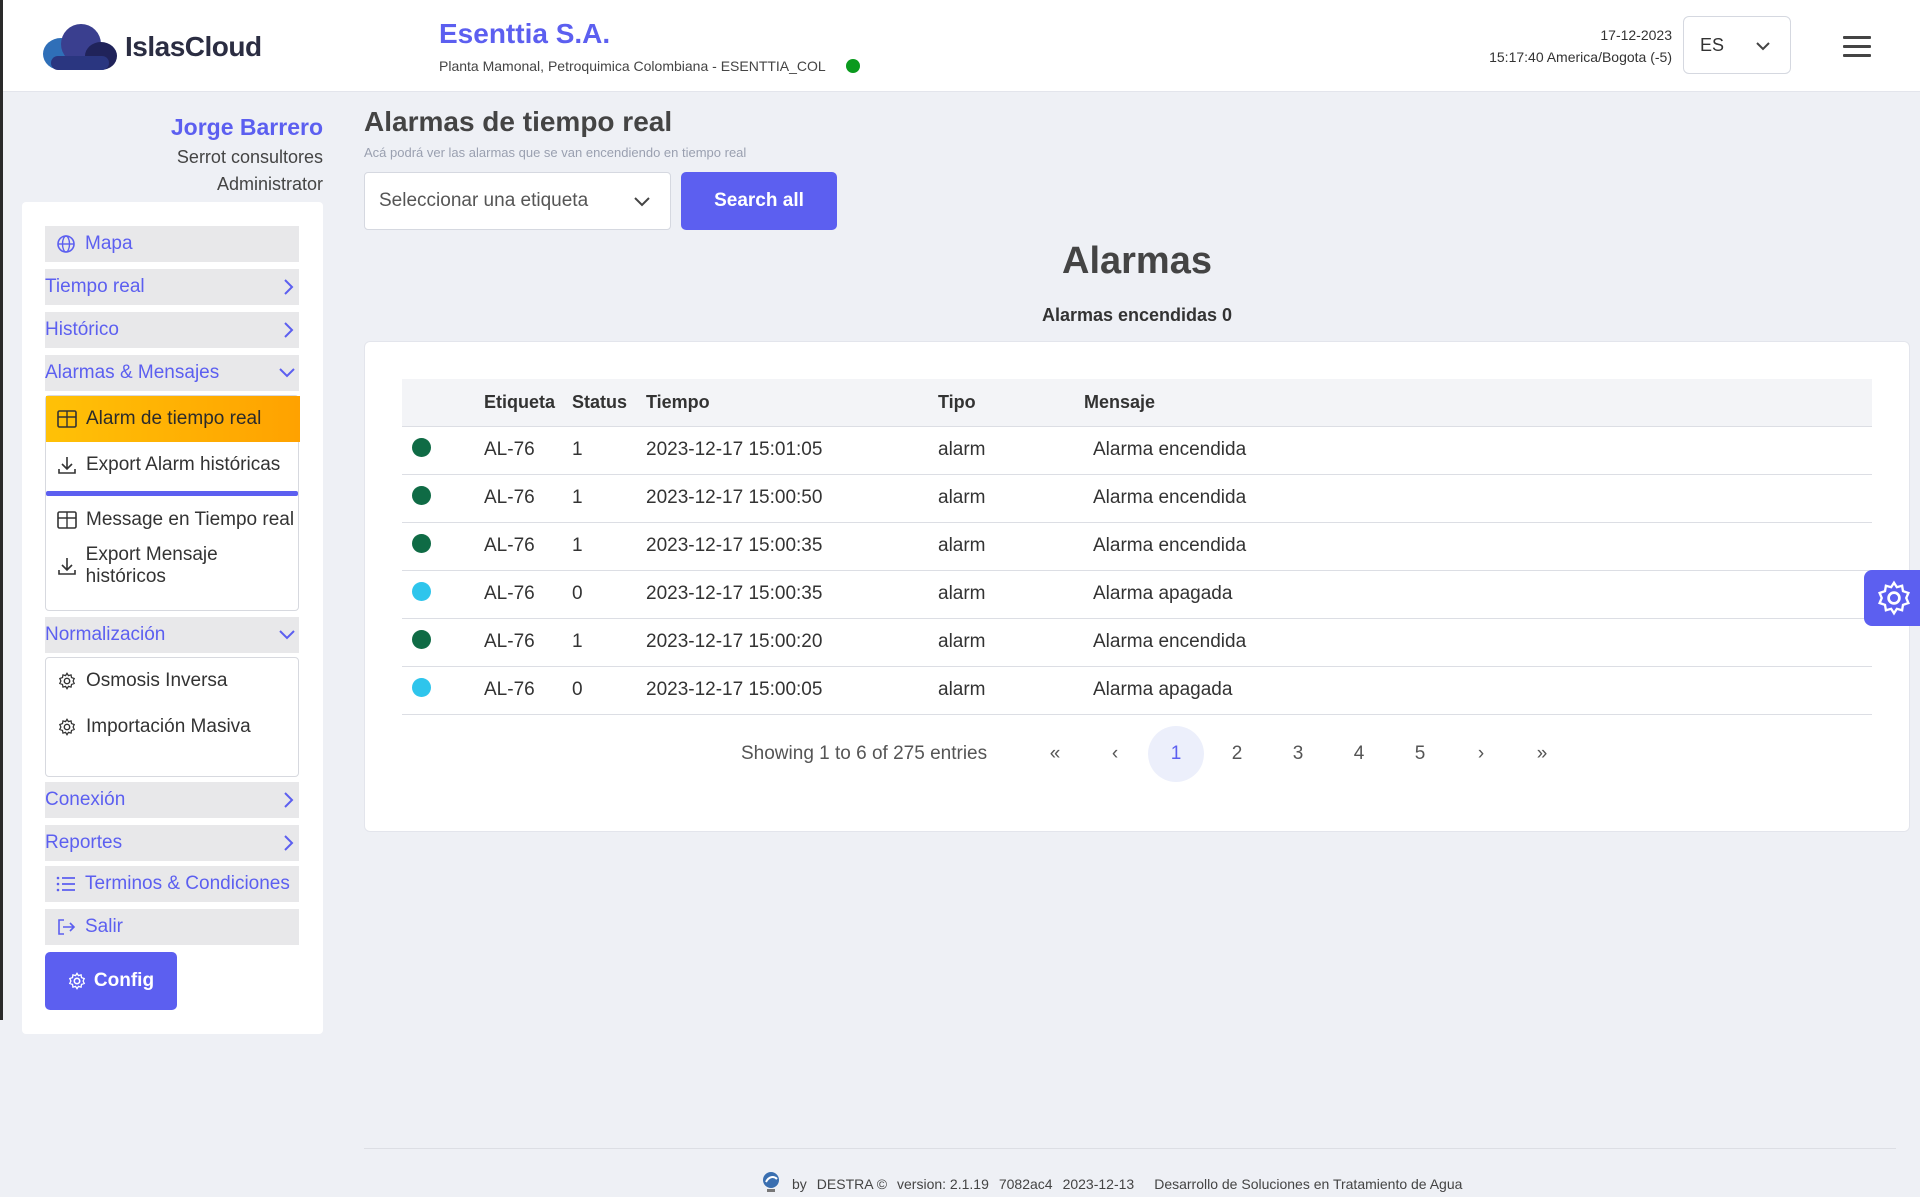 The height and width of the screenshot is (1197, 1920). Describe the element at coordinates (1892, 598) in the screenshot. I see `settings-float-button` at that location.